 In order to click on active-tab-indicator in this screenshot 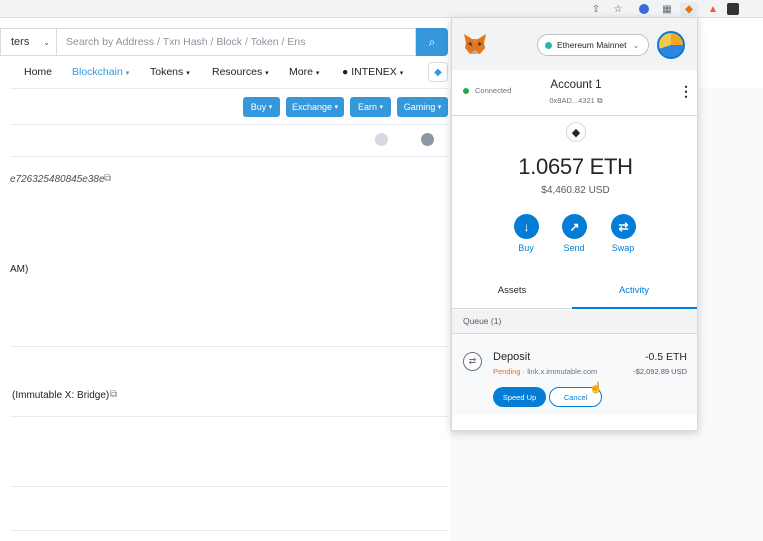, I will do `click(634, 308)`.